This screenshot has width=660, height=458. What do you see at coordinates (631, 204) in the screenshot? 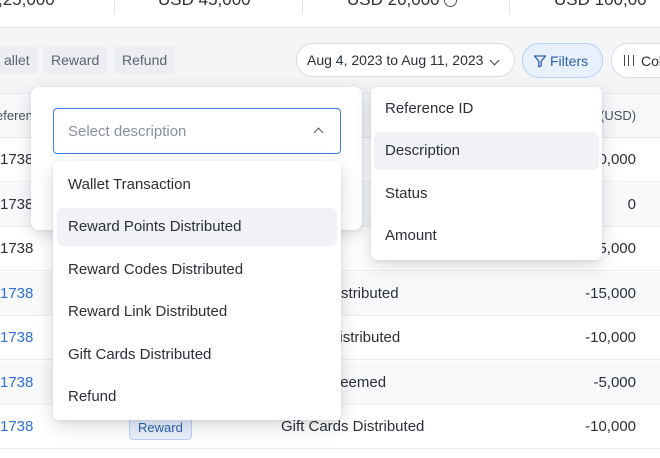
I see `amount-cell: 0` at bounding box center [631, 204].